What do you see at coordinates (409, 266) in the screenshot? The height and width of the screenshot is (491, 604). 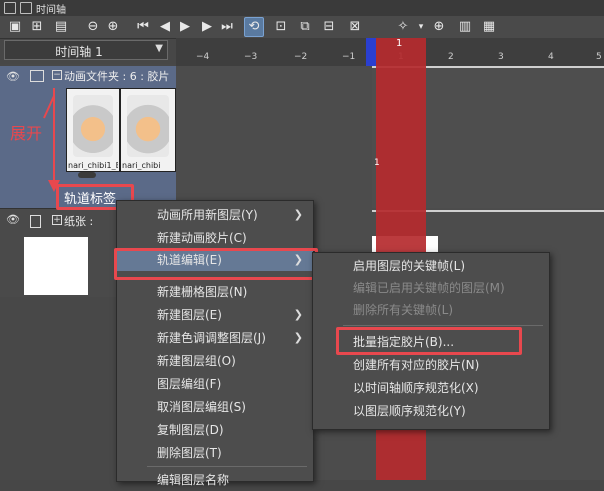 I see `menu-label: 启用图层的关键帧(L)` at bounding box center [409, 266].